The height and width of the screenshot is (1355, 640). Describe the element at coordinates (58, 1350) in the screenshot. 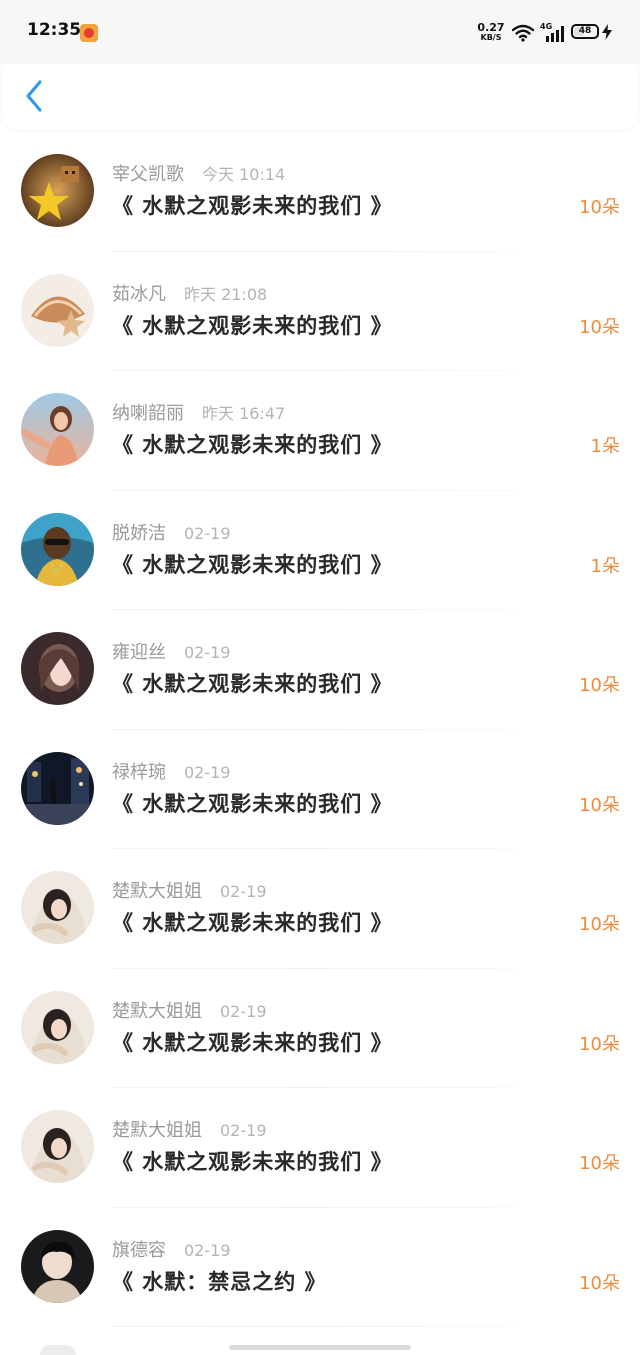

I see `next-item-avatar-peek` at that location.